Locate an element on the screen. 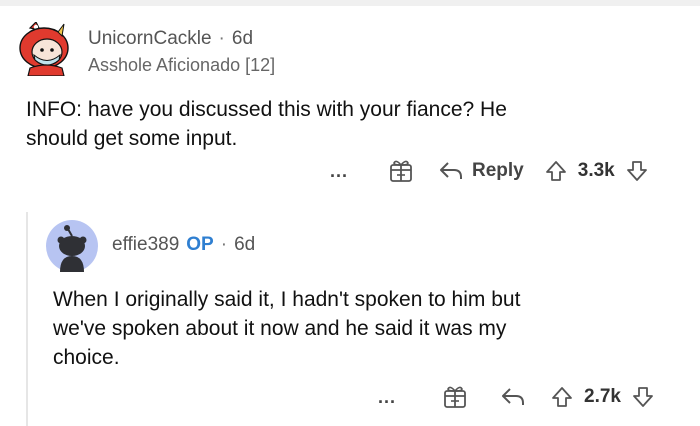  comment-body-line: should get some input. is located at coordinates (132, 138).